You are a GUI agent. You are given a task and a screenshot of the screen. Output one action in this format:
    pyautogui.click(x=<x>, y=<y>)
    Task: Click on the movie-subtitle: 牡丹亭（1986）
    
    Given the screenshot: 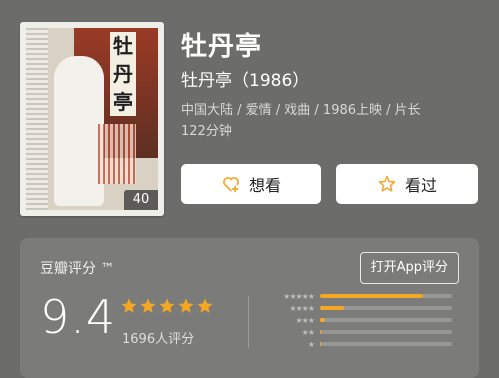 What is the action you would take?
    pyautogui.click(x=245, y=81)
    